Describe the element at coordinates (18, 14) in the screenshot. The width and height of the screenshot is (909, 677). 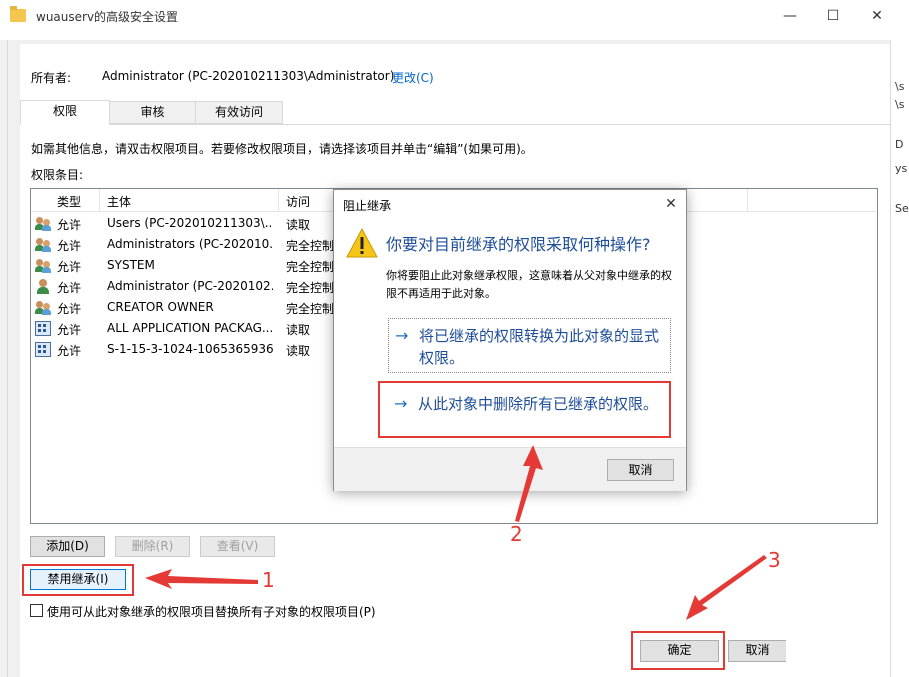
I see `folder-icon` at that location.